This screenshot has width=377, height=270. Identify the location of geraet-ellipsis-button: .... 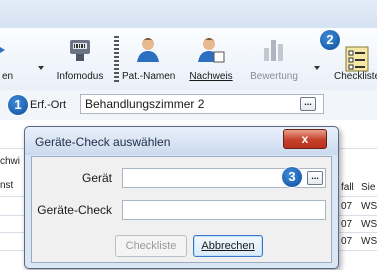
(315, 178).